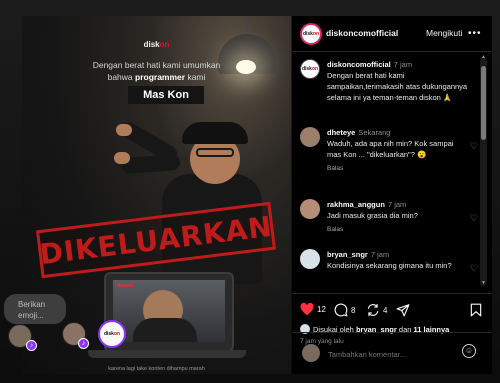  What do you see at coordinates (156, 77) in the screenshot?
I see `media-headline-line2: bahwa programmer kami` at bounding box center [156, 77].